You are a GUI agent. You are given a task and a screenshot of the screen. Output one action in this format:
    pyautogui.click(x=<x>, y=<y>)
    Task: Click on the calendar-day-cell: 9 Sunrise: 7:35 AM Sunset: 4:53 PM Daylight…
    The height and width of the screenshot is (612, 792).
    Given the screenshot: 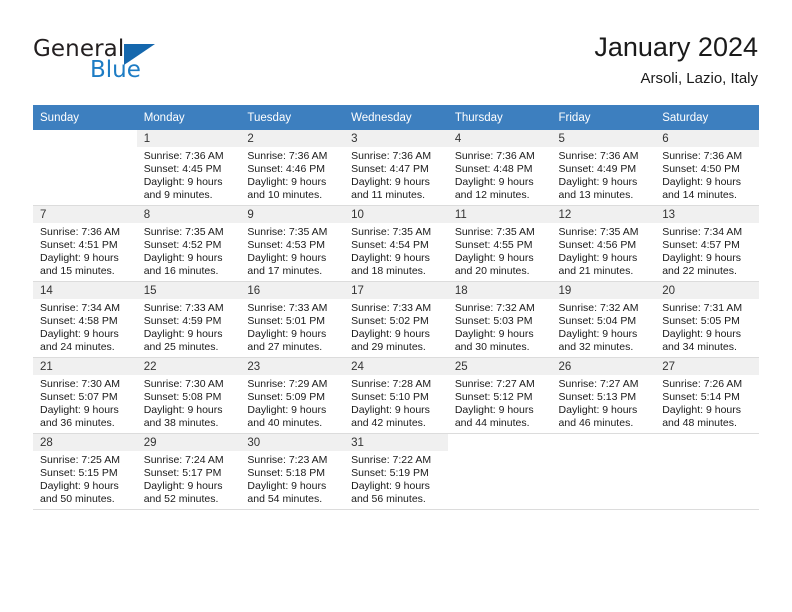 What is the action you would take?
    pyautogui.click(x=292, y=244)
    